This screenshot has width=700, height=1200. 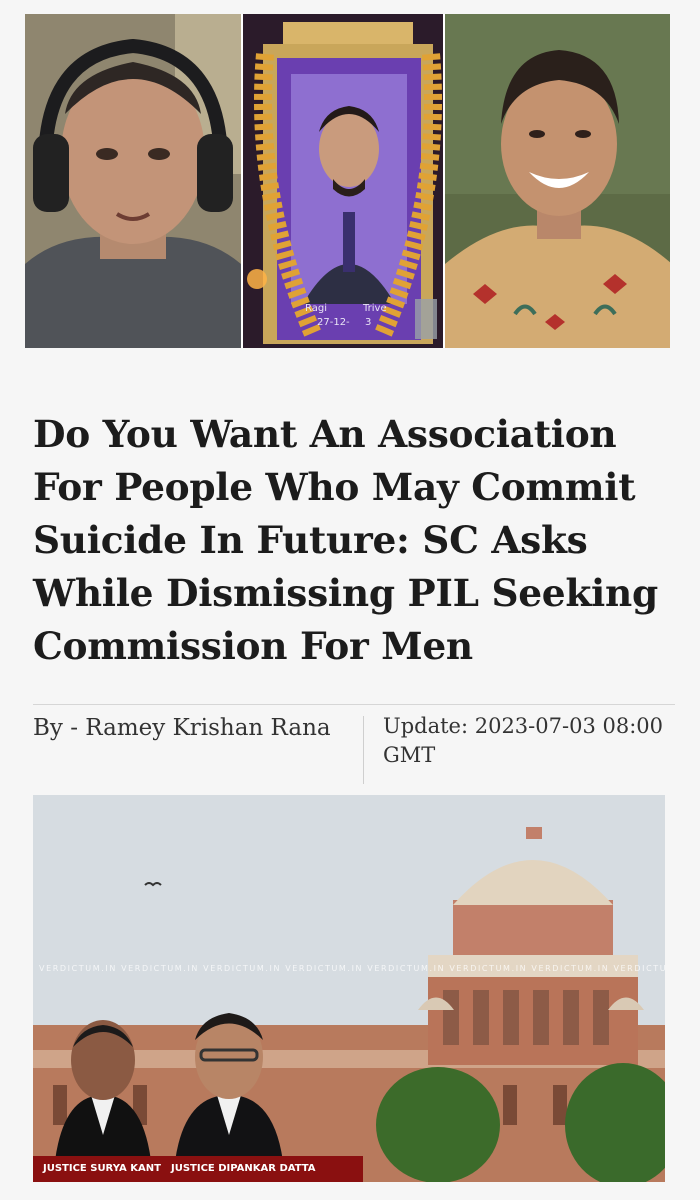 I want to click on photo-smiling-man, so click(x=557, y=181).